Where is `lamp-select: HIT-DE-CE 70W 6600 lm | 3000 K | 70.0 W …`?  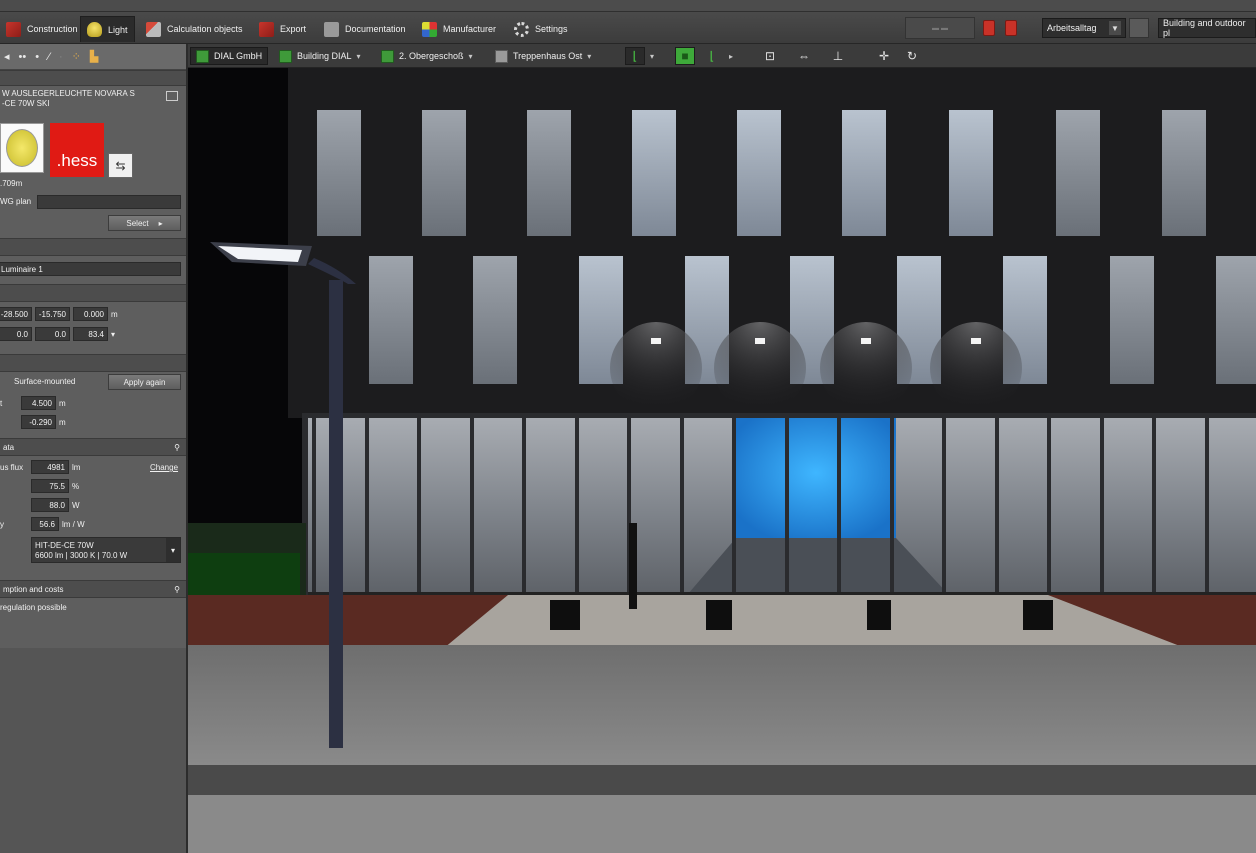
lamp-select: HIT-DE-CE 70W 6600 lm | 3000 K | 70.0 W … is located at coordinates (106, 550).